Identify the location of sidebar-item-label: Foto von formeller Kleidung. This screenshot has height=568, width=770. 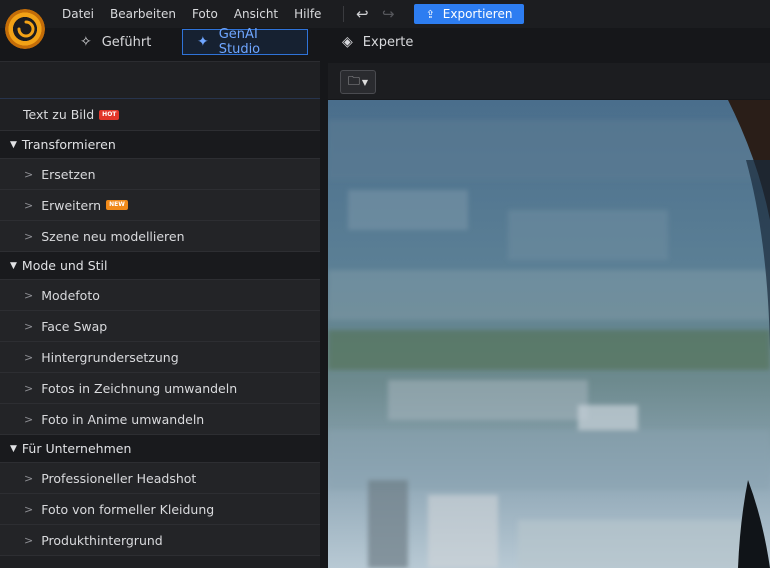
(128, 509).